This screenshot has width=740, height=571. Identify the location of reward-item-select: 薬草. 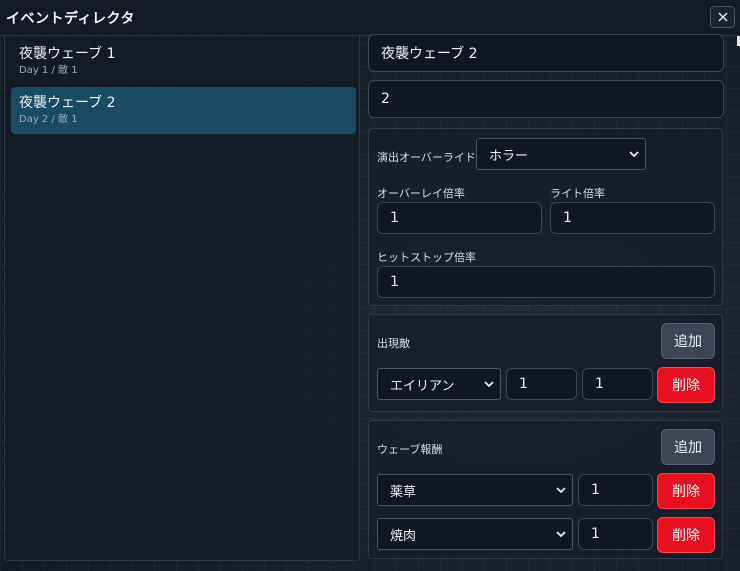
(475, 490).